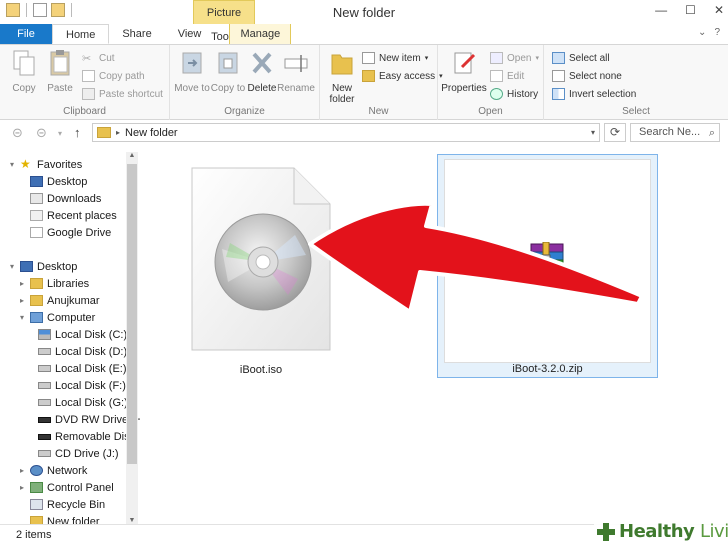 This screenshot has height=545, width=728. What do you see at coordinates (661, 10) in the screenshot?
I see `minimize-icon: —` at bounding box center [661, 10].